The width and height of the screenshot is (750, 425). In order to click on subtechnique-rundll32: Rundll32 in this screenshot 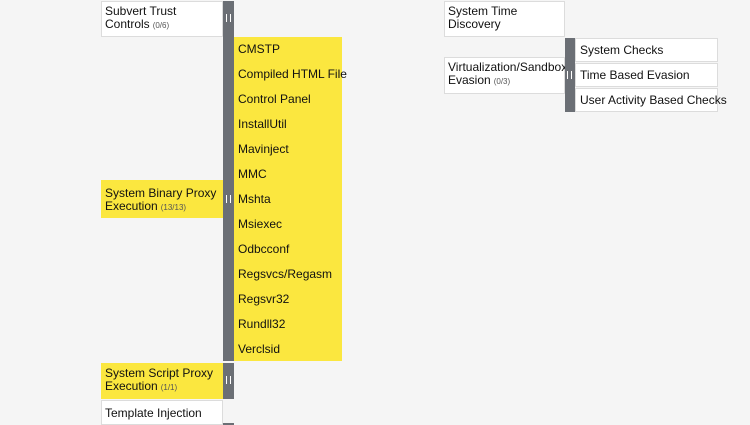, I will do `click(288, 324)`.